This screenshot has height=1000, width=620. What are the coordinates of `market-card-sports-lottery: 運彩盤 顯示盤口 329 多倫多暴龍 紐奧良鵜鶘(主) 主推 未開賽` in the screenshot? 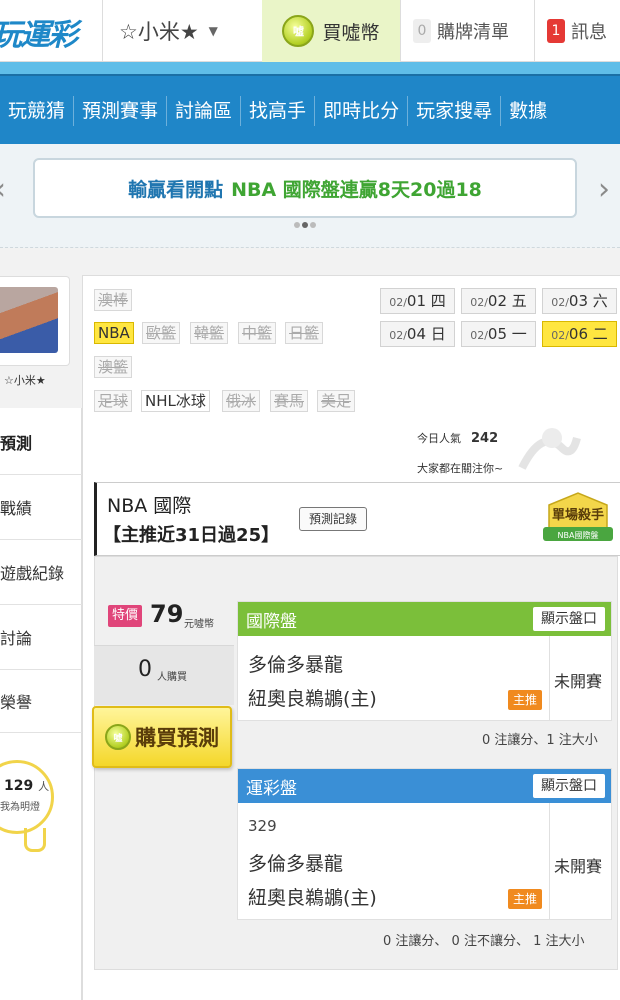 It's located at (424, 844).